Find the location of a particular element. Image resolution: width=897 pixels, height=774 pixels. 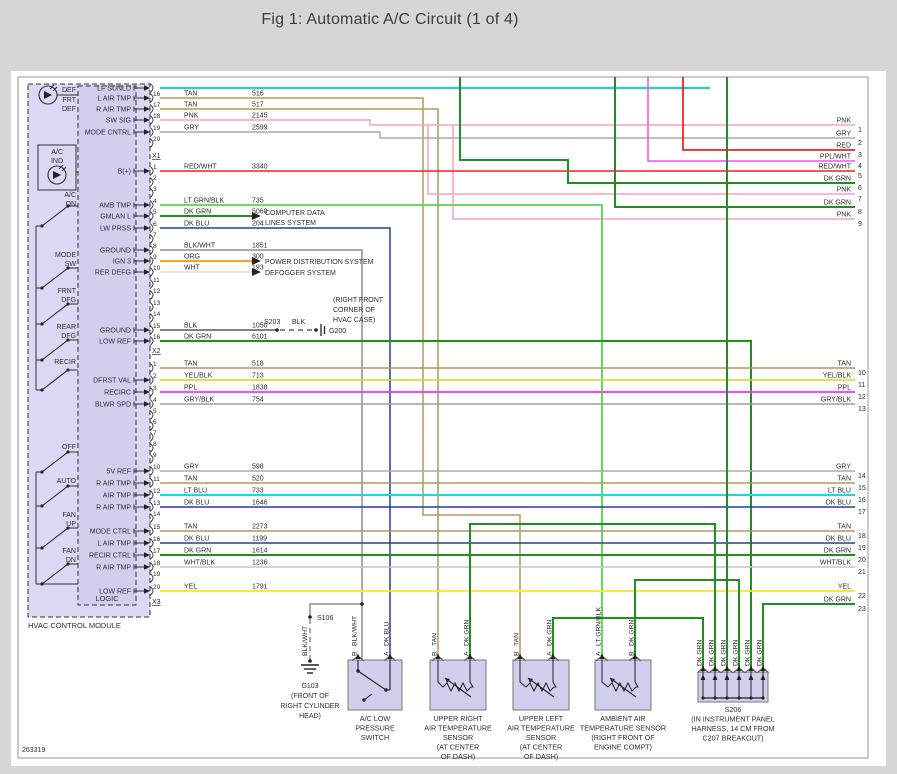

circuit-number-label: 1614 is located at coordinates (260, 551).